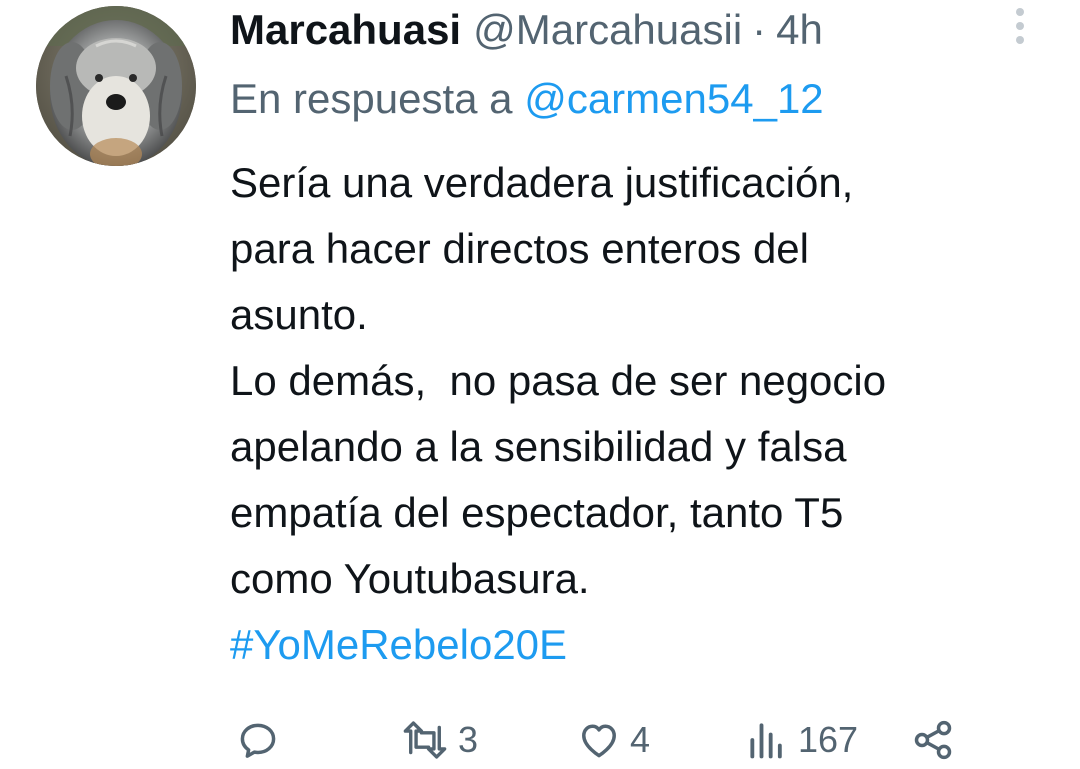 The width and height of the screenshot is (1080, 769). Describe the element at coordinates (345, 30) in the screenshot. I see `author-name: Marcahuasi` at that location.